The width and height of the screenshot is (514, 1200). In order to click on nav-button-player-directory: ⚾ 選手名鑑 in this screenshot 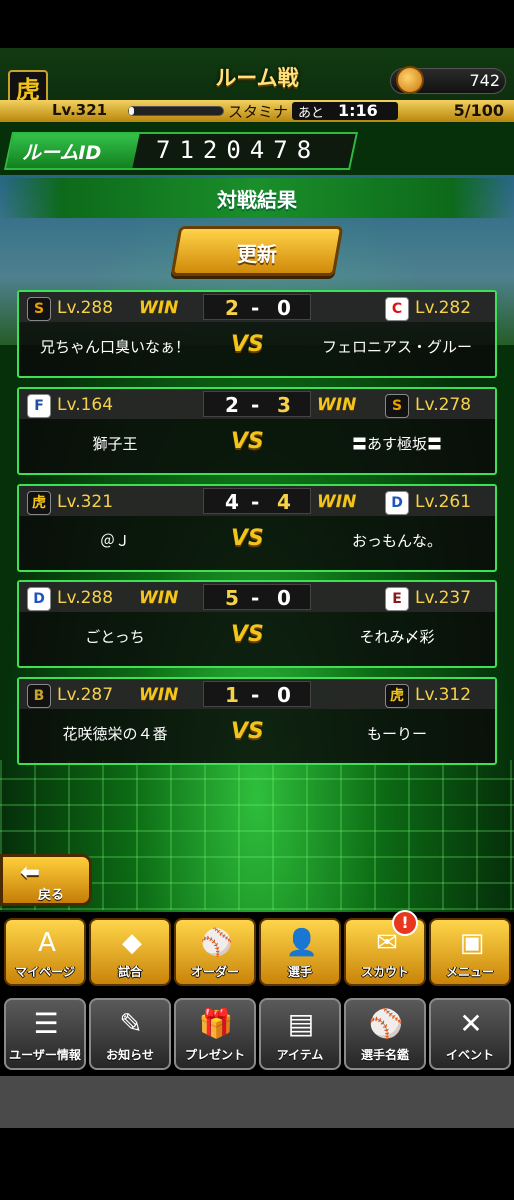, I will do `click(385, 1034)`.